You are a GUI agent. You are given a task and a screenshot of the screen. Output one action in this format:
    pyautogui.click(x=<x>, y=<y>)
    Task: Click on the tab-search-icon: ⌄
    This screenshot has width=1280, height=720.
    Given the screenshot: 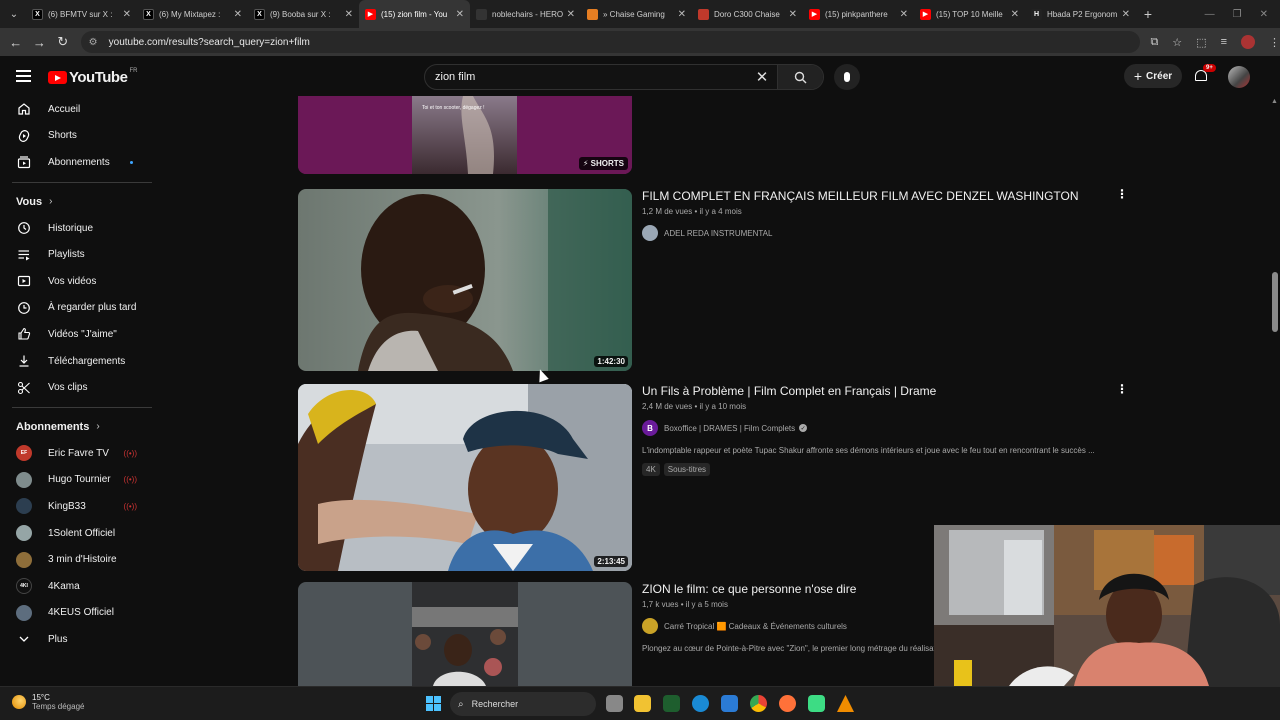 What is the action you would take?
    pyautogui.click(x=14, y=14)
    